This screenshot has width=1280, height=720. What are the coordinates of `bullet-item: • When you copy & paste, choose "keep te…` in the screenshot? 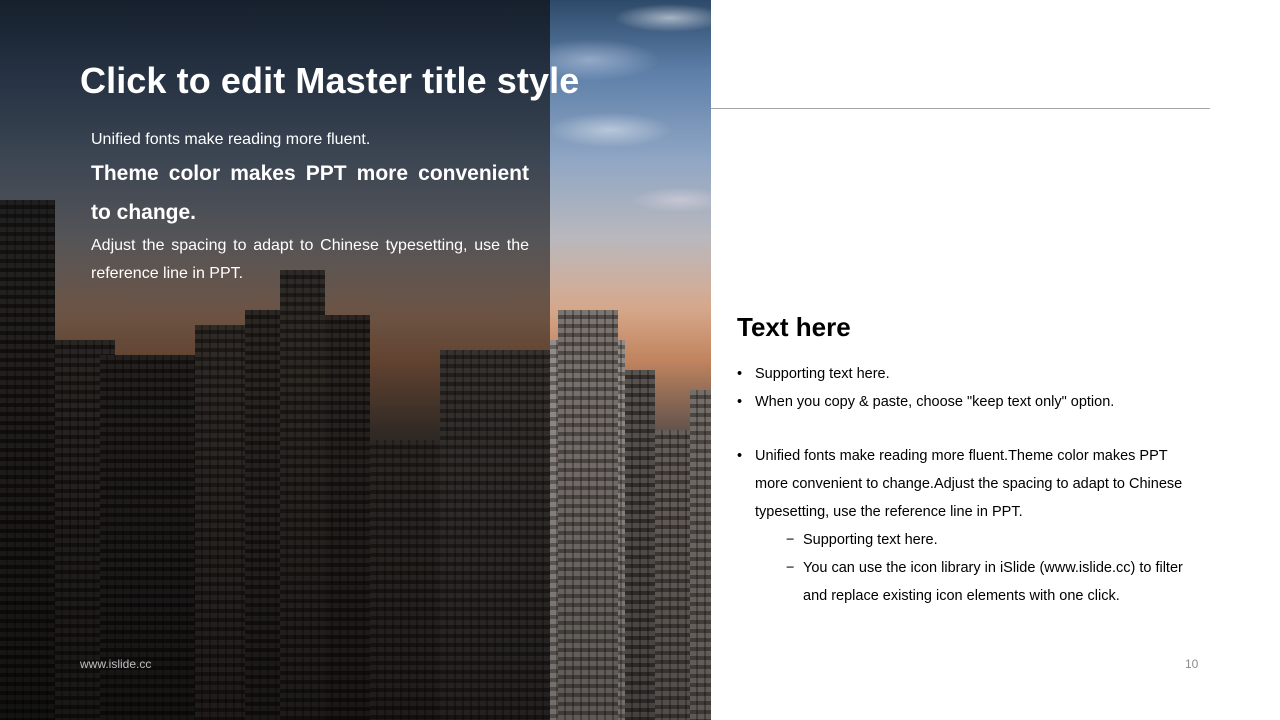 It's located at (967, 402).